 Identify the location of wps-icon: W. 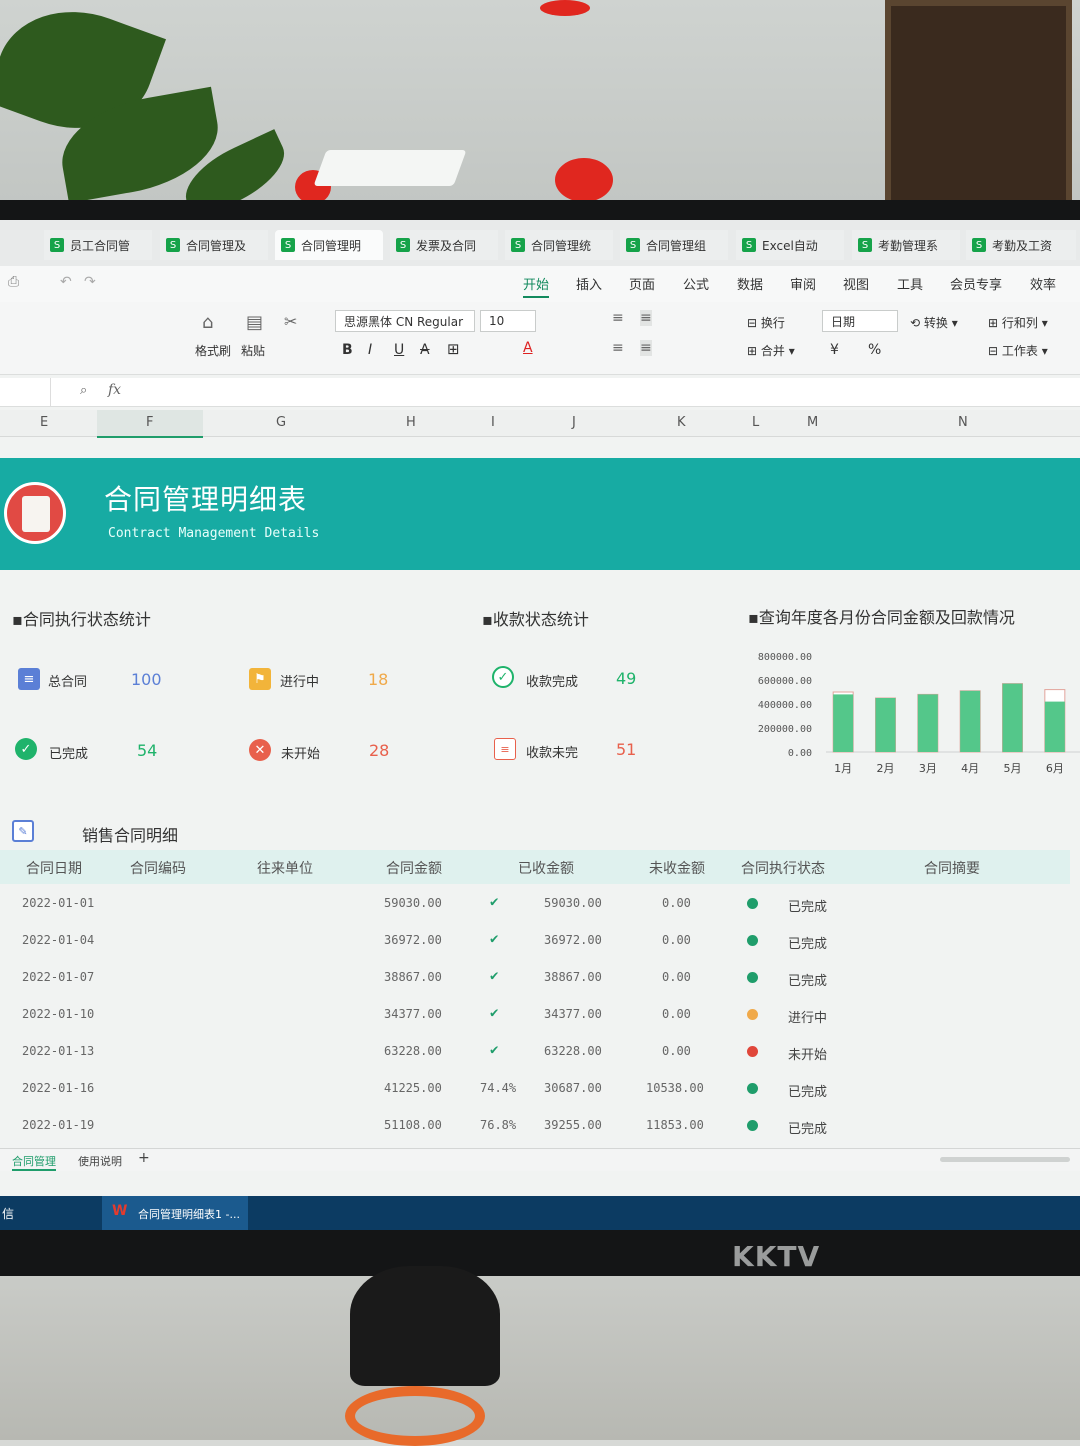
(120, 1211).